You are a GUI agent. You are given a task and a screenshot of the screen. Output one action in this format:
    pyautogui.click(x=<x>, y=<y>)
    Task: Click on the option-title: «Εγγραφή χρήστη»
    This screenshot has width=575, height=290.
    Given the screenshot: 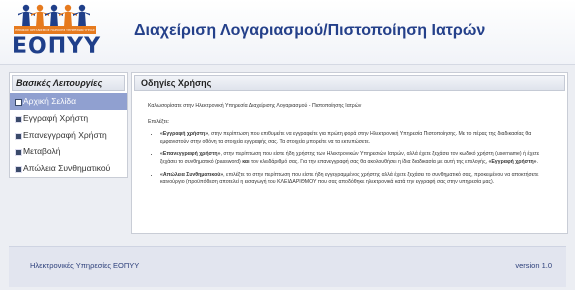 What is the action you would take?
    pyautogui.click(x=184, y=134)
    